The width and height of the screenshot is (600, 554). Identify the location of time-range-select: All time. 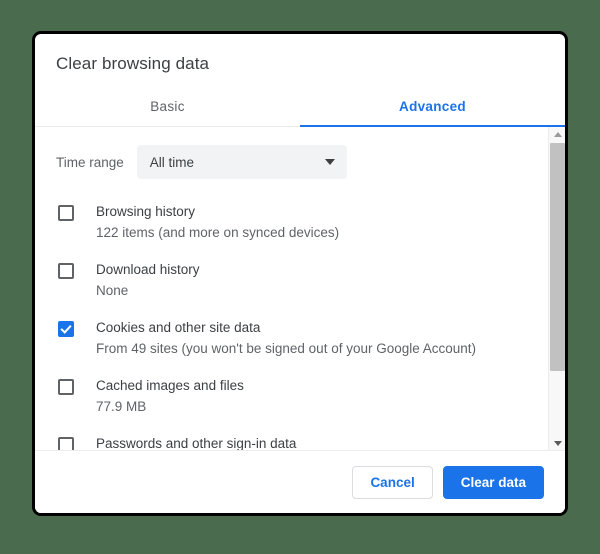
(241, 162).